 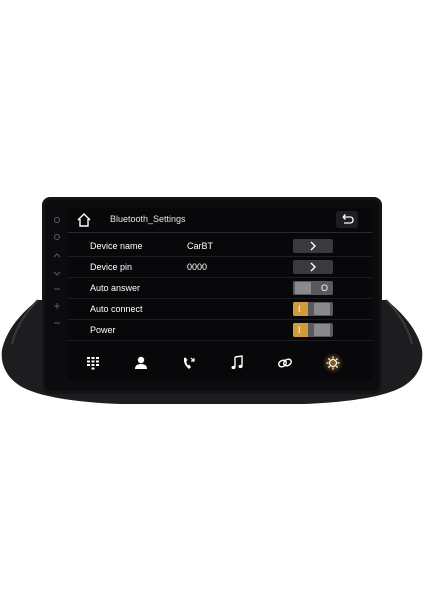 I want to click on link-icon, so click(x=285, y=363).